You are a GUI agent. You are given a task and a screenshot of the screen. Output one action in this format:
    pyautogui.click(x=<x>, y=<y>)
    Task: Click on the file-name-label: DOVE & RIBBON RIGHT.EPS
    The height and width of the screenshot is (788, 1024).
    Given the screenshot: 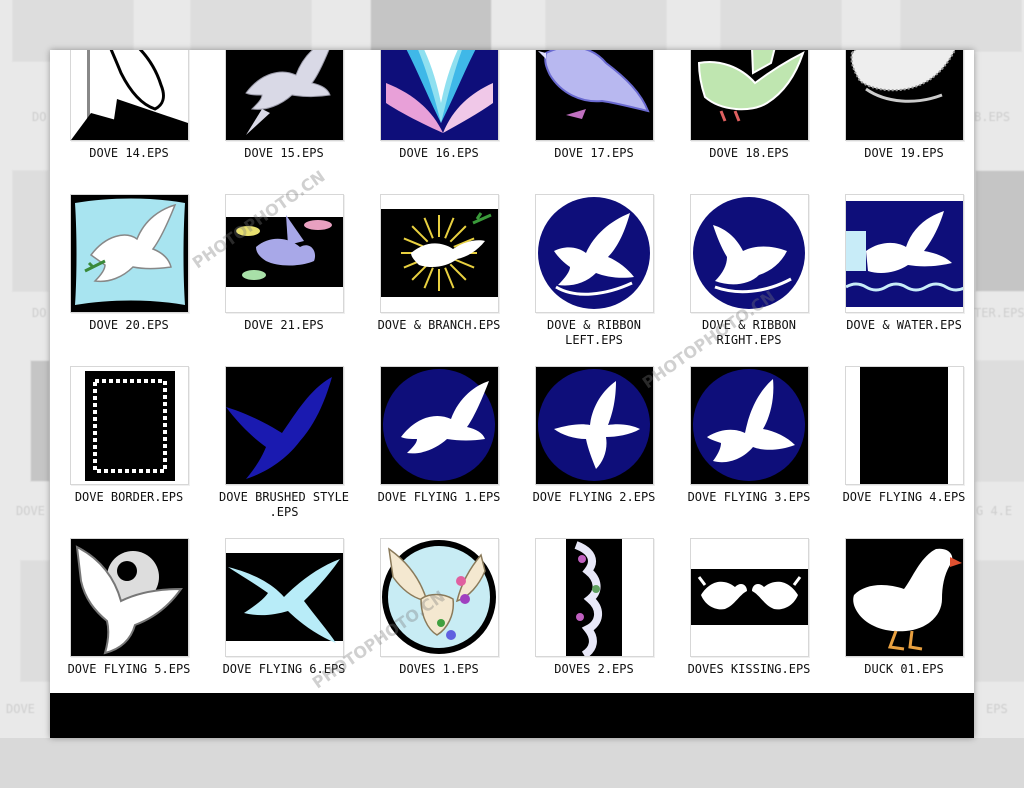 What is the action you would take?
    pyautogui.click(x=749, y=332)
    